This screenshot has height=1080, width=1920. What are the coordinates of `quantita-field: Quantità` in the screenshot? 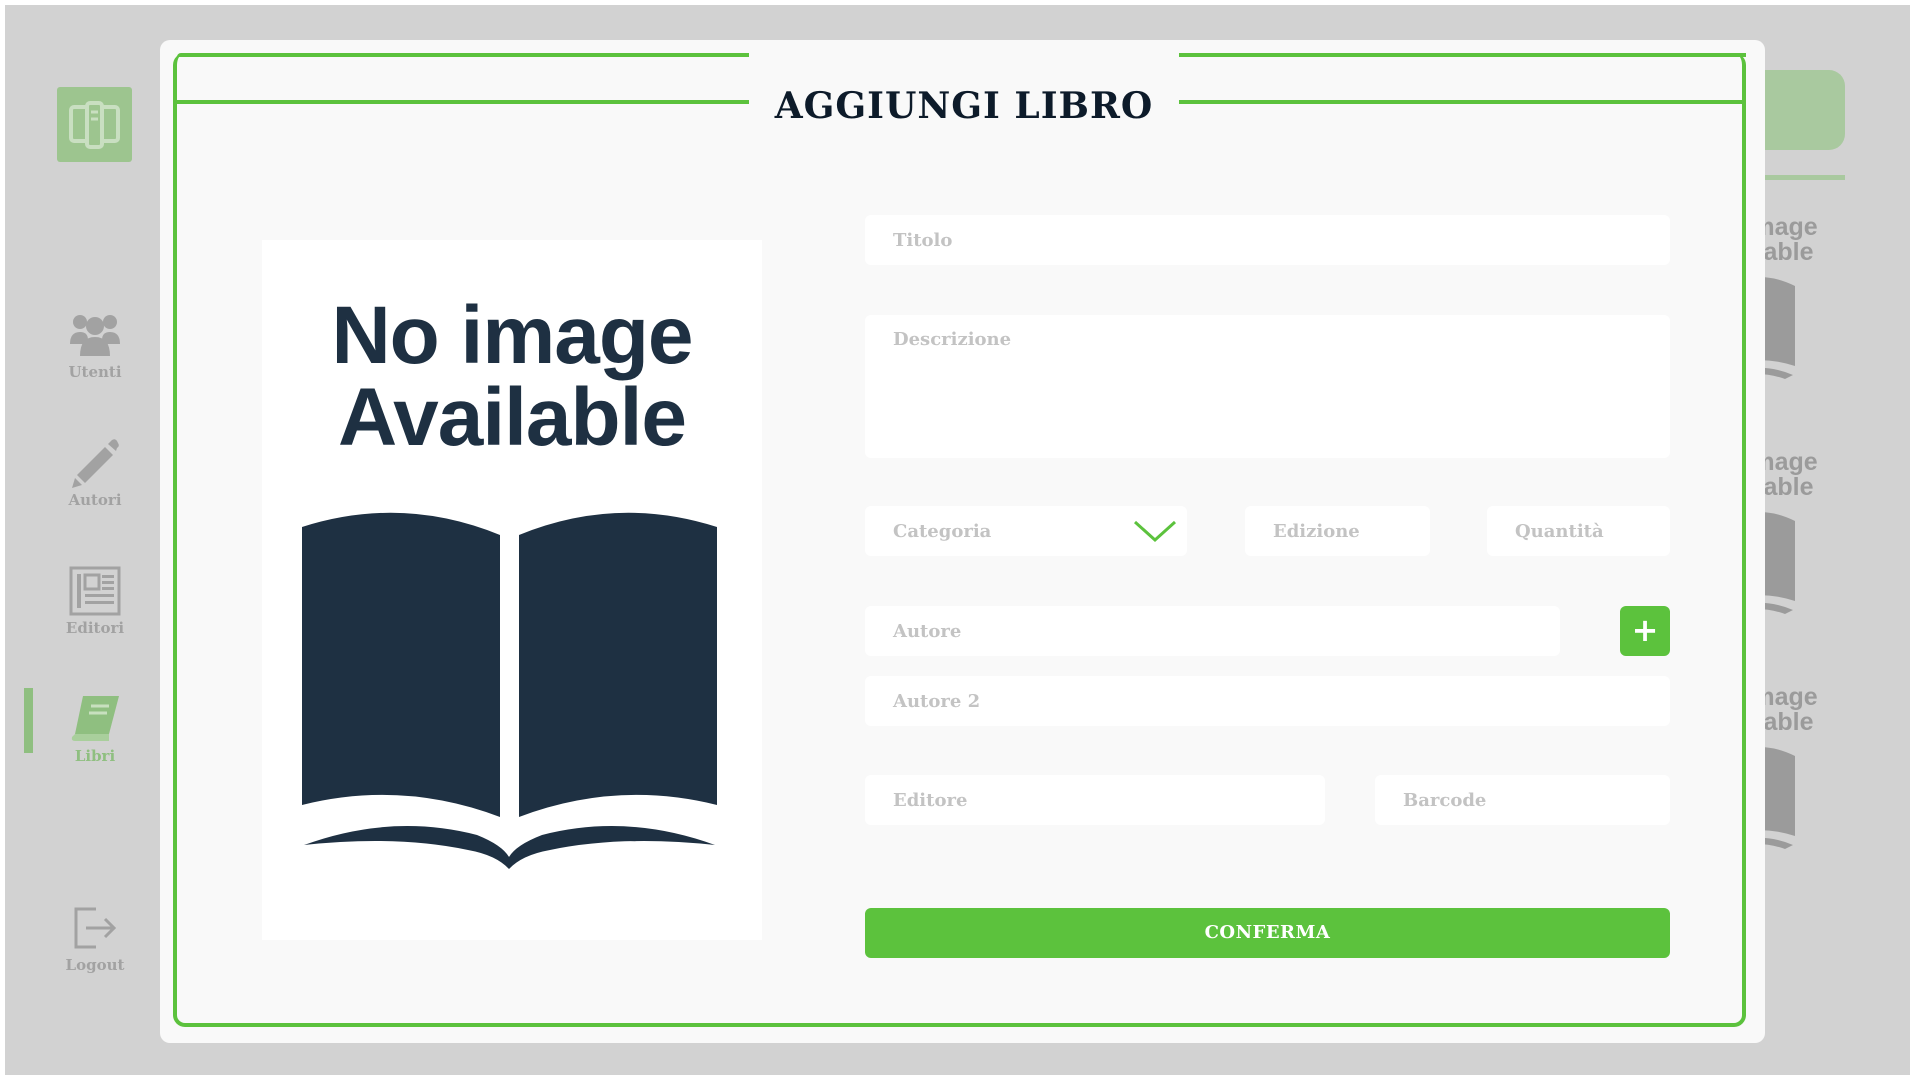 It's located at (1578, 531).